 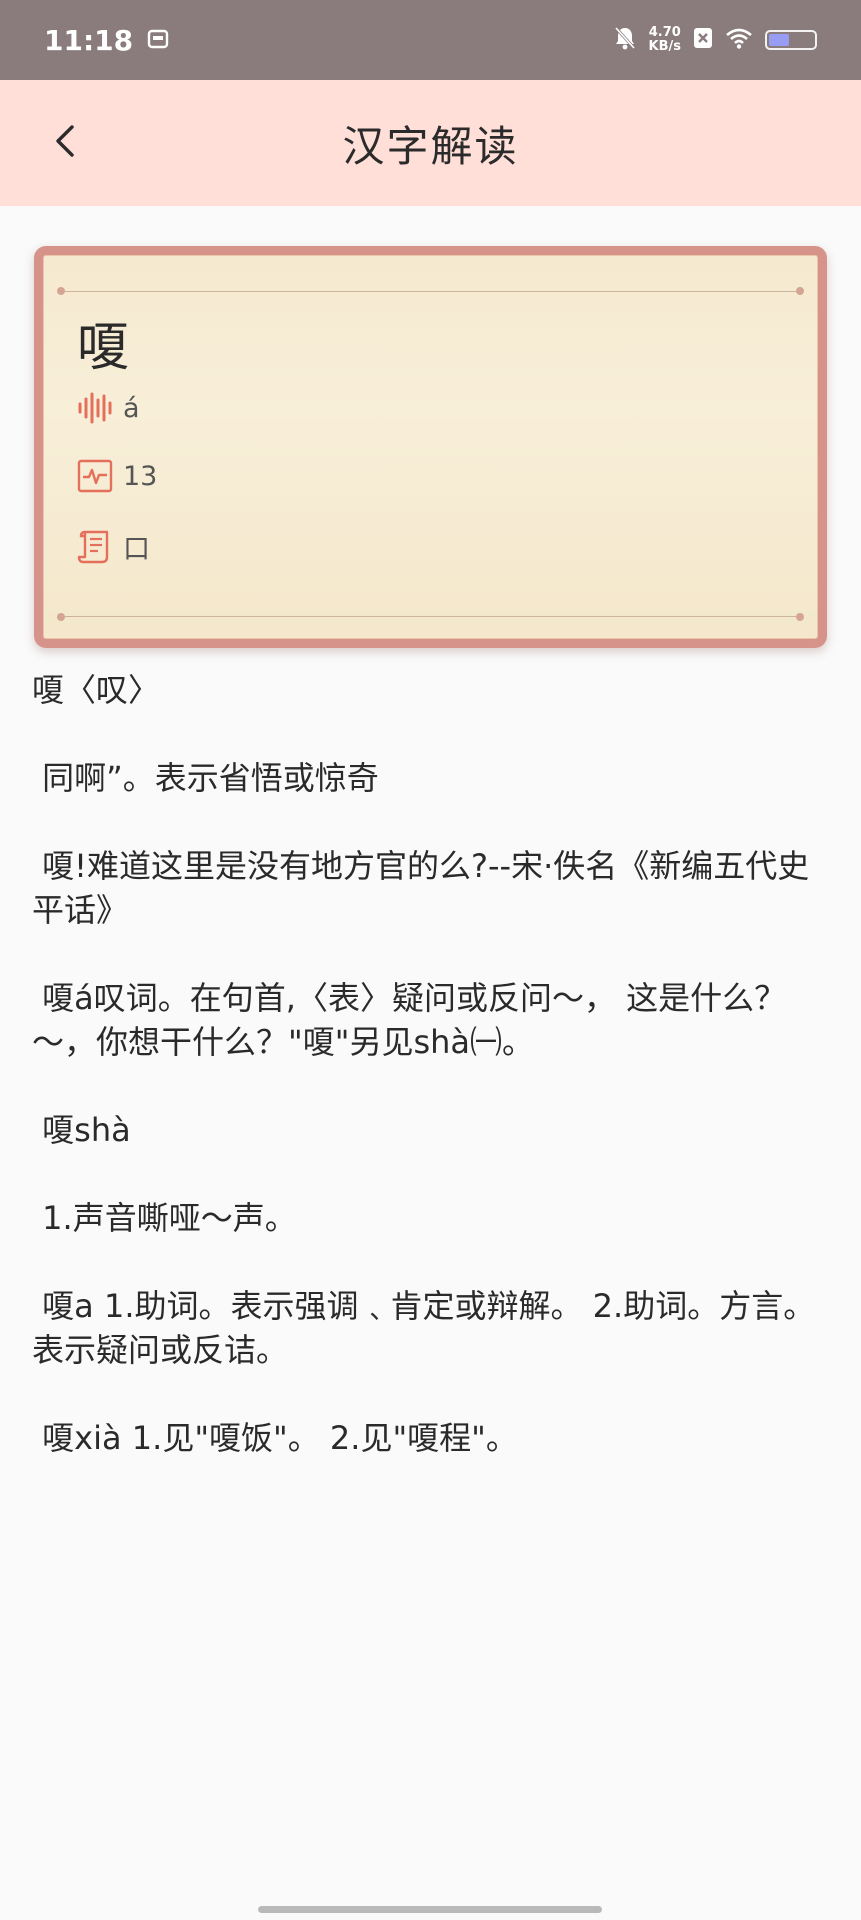 I want to click on definition-paragraph: 1.声音嘶哑～声。, so click(x=164, y=1218).